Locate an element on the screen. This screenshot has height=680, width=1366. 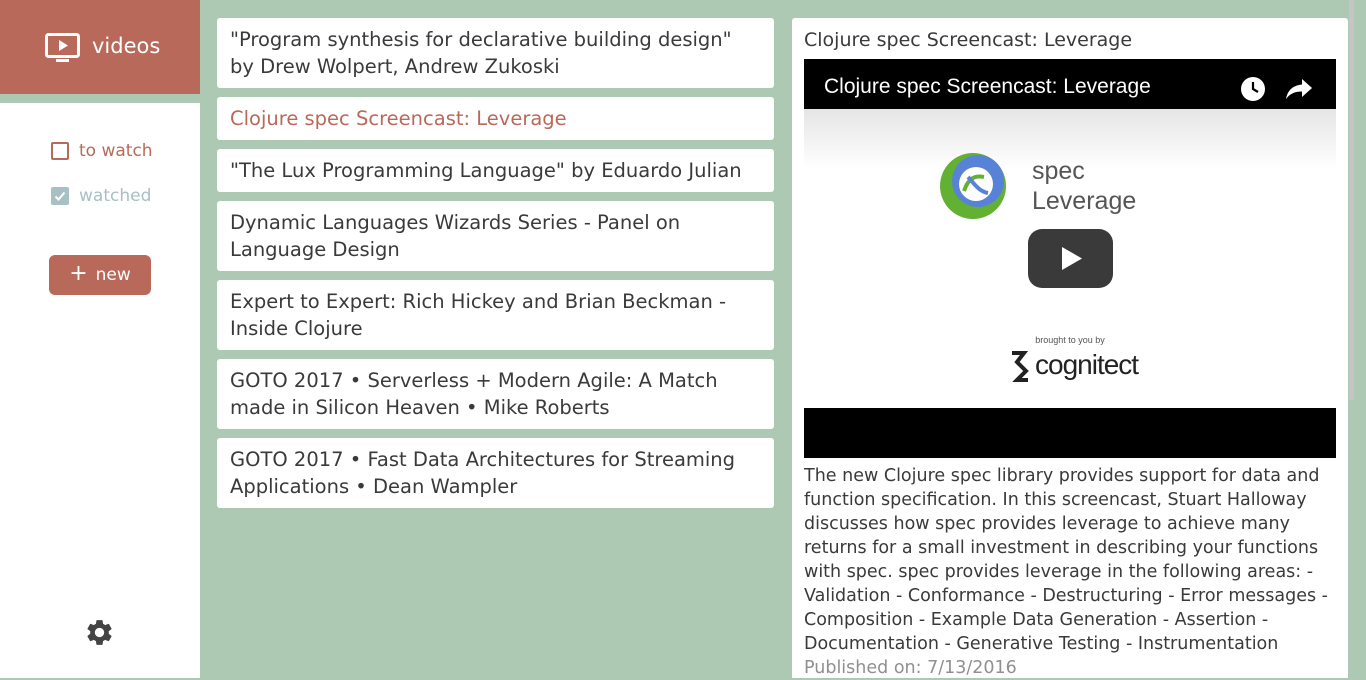
checkbox-unchecked-icon is located at coordinates (60, 151).